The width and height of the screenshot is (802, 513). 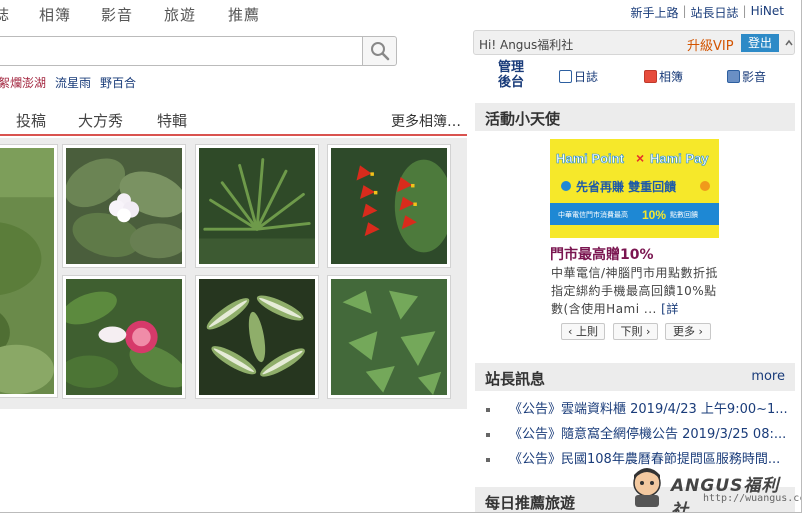 What do you see at coordinates (23, 82) in the screenshot?
I see `hot-tag: 絮爛澎湖` at bounding box center [23, 82].